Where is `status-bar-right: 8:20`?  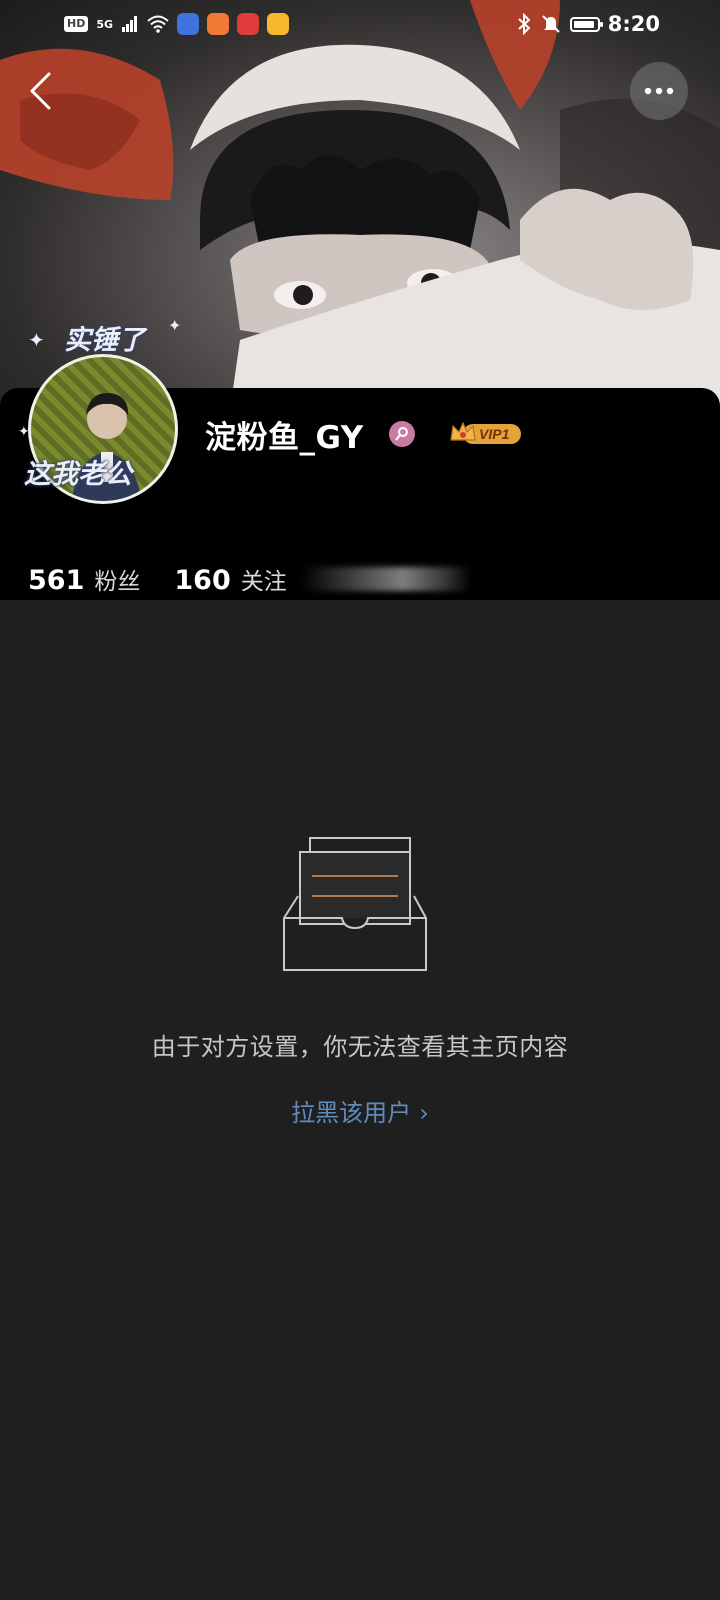 status-bar-right: 8:20 is located at coordinates (588, 24).